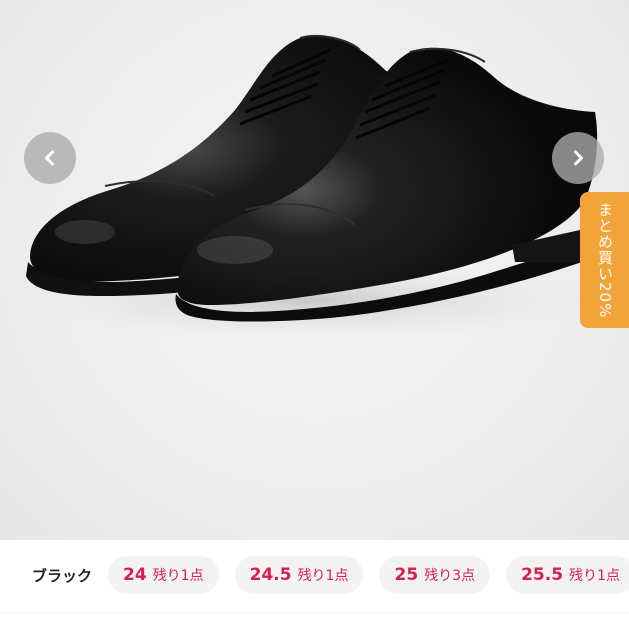 This screenshot has width=629, height=629. I want to click on size-chip-25: 25 残り3点, so click(435, 575).